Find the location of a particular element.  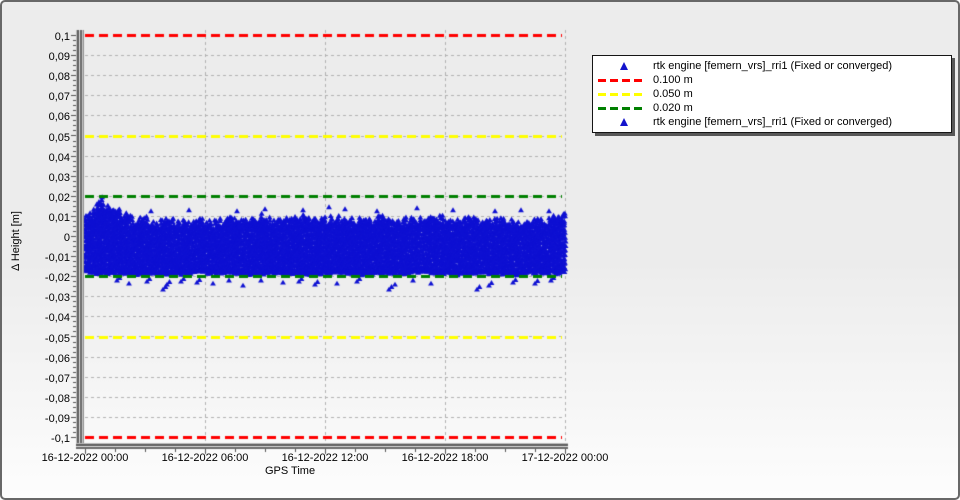

x-tick-label: 16-12-2022 12:00 is located at coordinates (325, 458).